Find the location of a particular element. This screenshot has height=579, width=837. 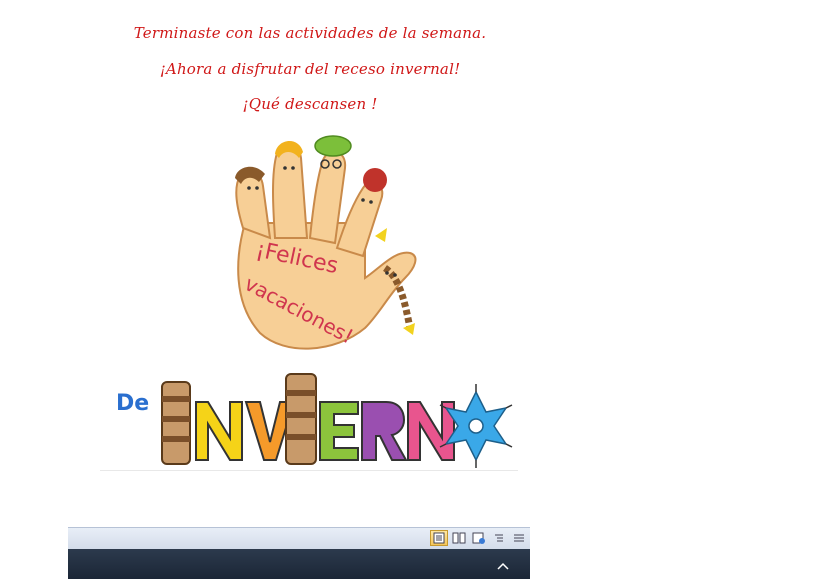

outline-button is located at coordinates (499, 538).